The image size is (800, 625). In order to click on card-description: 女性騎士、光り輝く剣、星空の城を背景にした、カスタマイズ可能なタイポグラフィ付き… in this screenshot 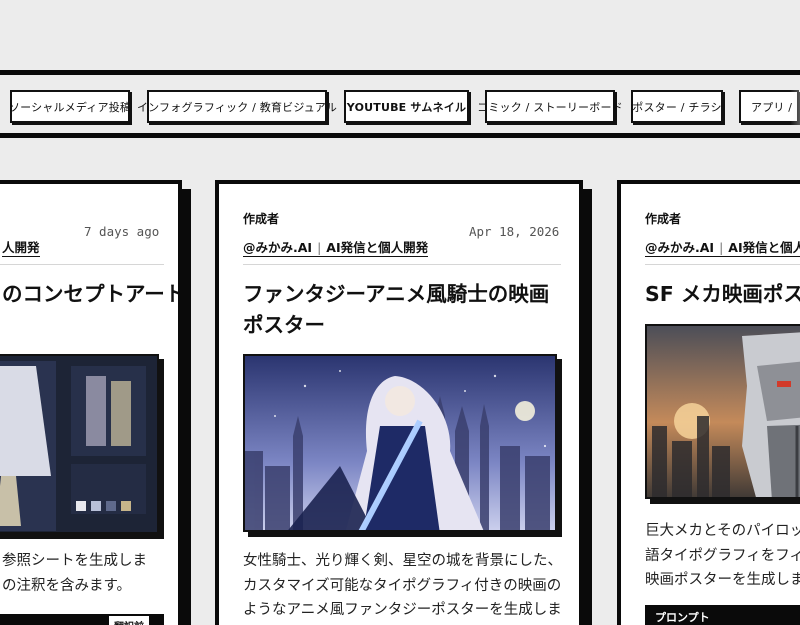, I will do `click(402, 585)`.